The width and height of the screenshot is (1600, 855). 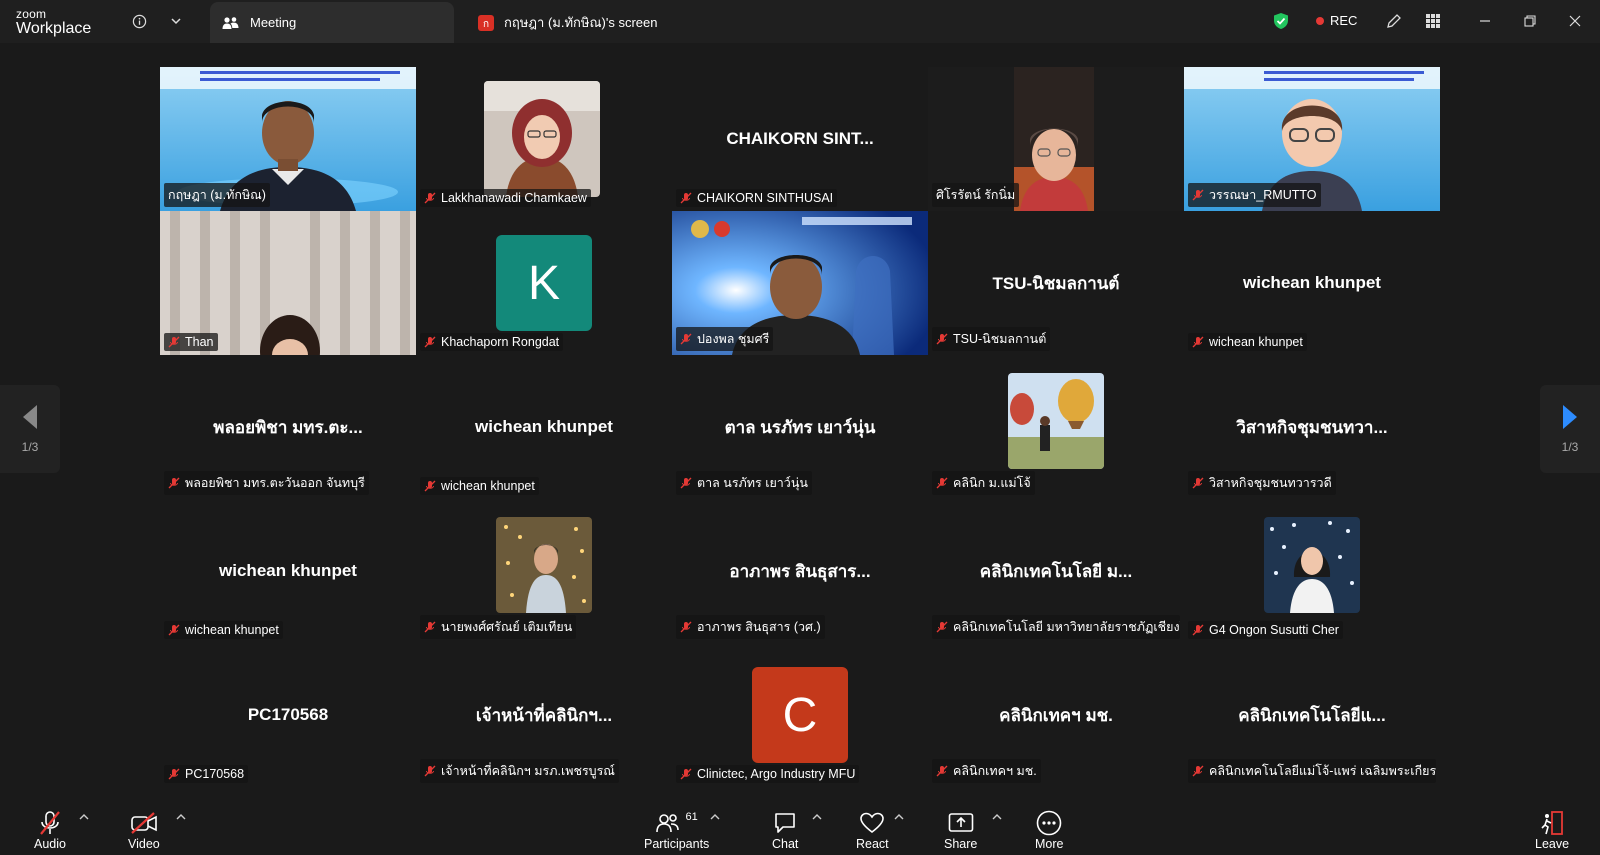 What do you see at coordinates (800, 571) in the screenshot?
I see `participant-tile: อาภาพร สินธุสาร... อาภาพร สินธุสาร (วศ.)` at bounding box center [800, 571].